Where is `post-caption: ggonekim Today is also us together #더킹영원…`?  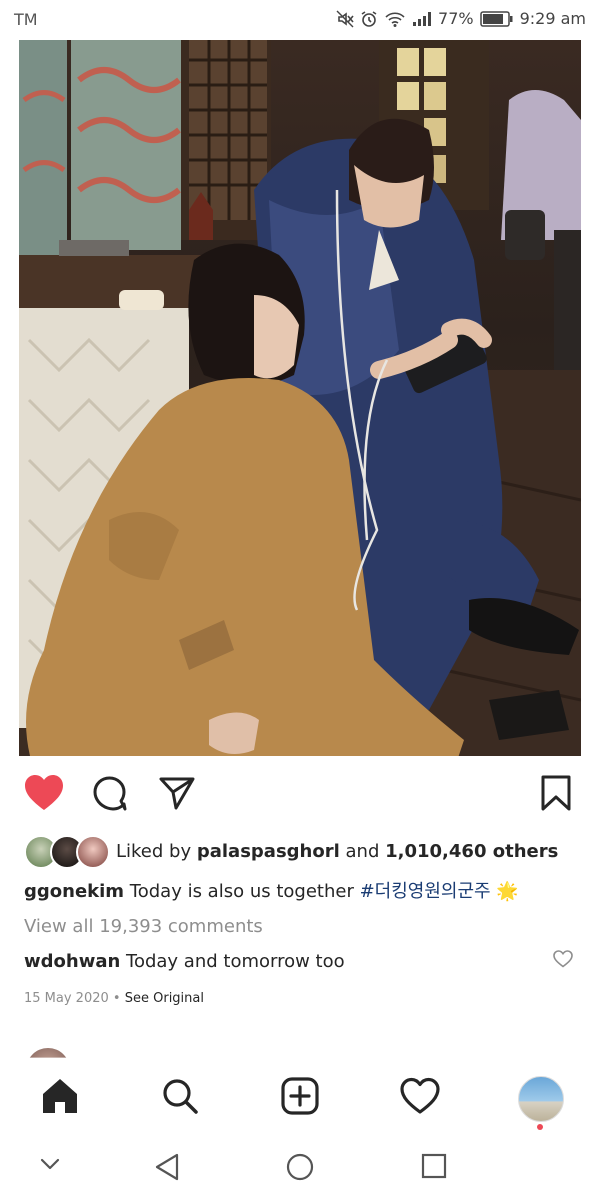 post-caption: ggonekim Today is also us together #더킹영원… is located at coordinates (271, 890).